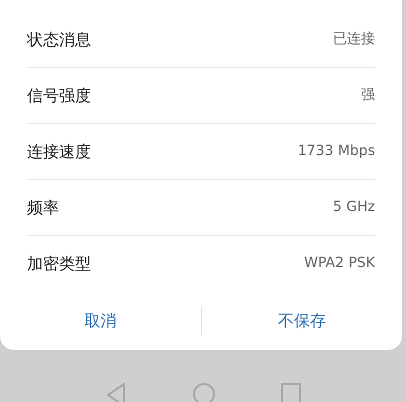 The width and height of the screenshot is (406, 402). What do you see at coordinates (116, 392) in the screenshot?
I see `back-icon` at bounding box center [116, 392].